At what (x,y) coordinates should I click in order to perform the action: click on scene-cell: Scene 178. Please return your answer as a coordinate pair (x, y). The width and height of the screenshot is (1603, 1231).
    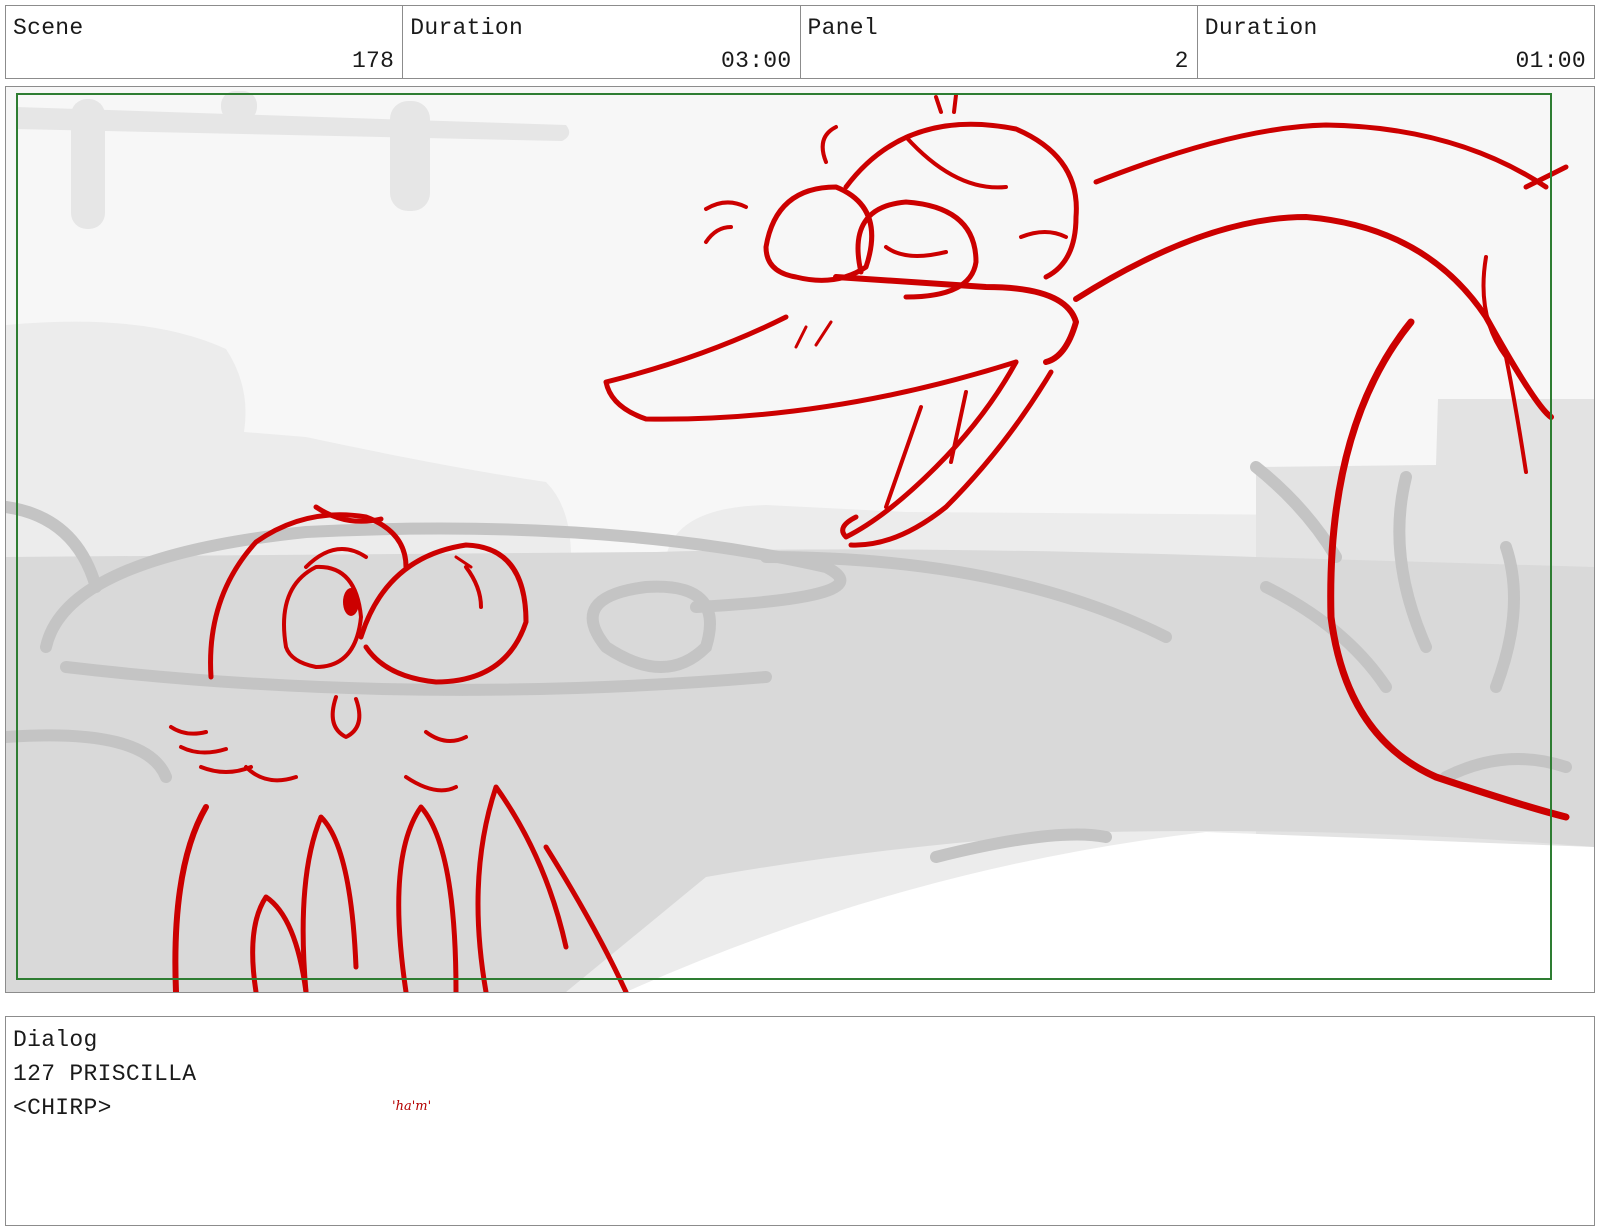
    Looking at the image, I should click on (205, 42).